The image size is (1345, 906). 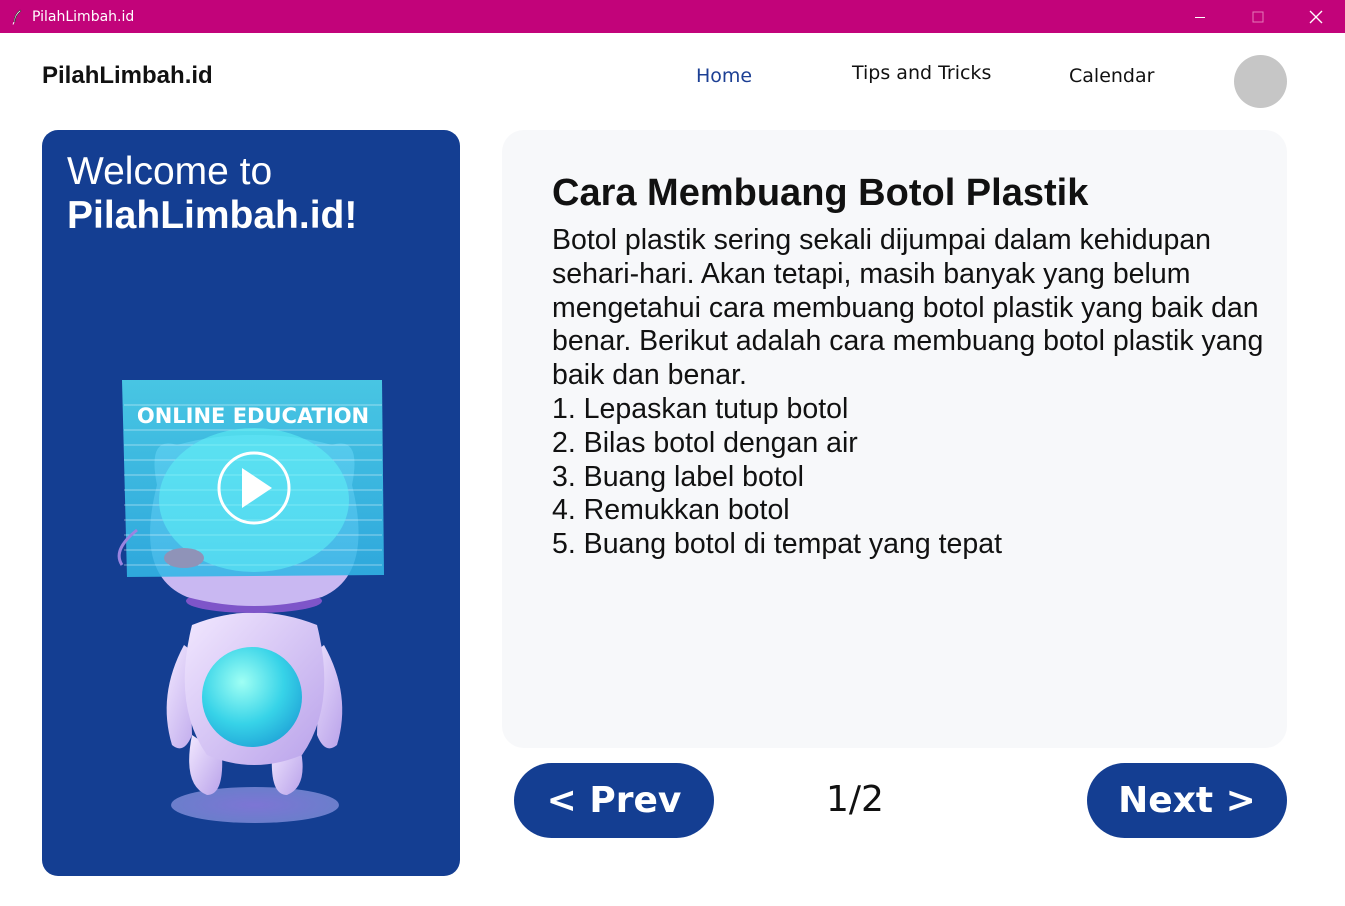 I want to click on online-education-robot-illustration: ONLINE EDUCATION, so click(x=250, y=601).